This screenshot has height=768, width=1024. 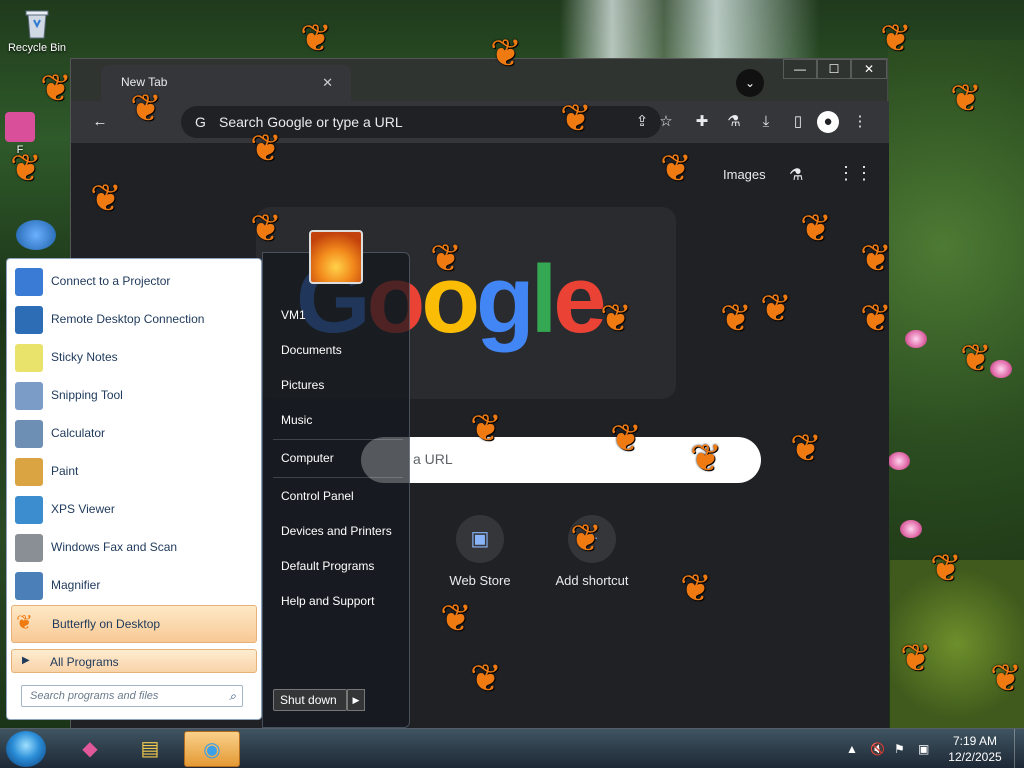 What do you see at coordinates (834, 69) in the screenshot?
I see `maximize-button: ☐` at bounding box center [834, 69].